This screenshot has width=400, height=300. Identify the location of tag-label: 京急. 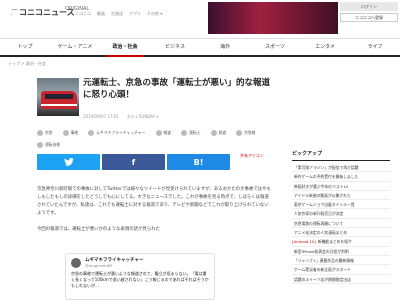
(49, 132).